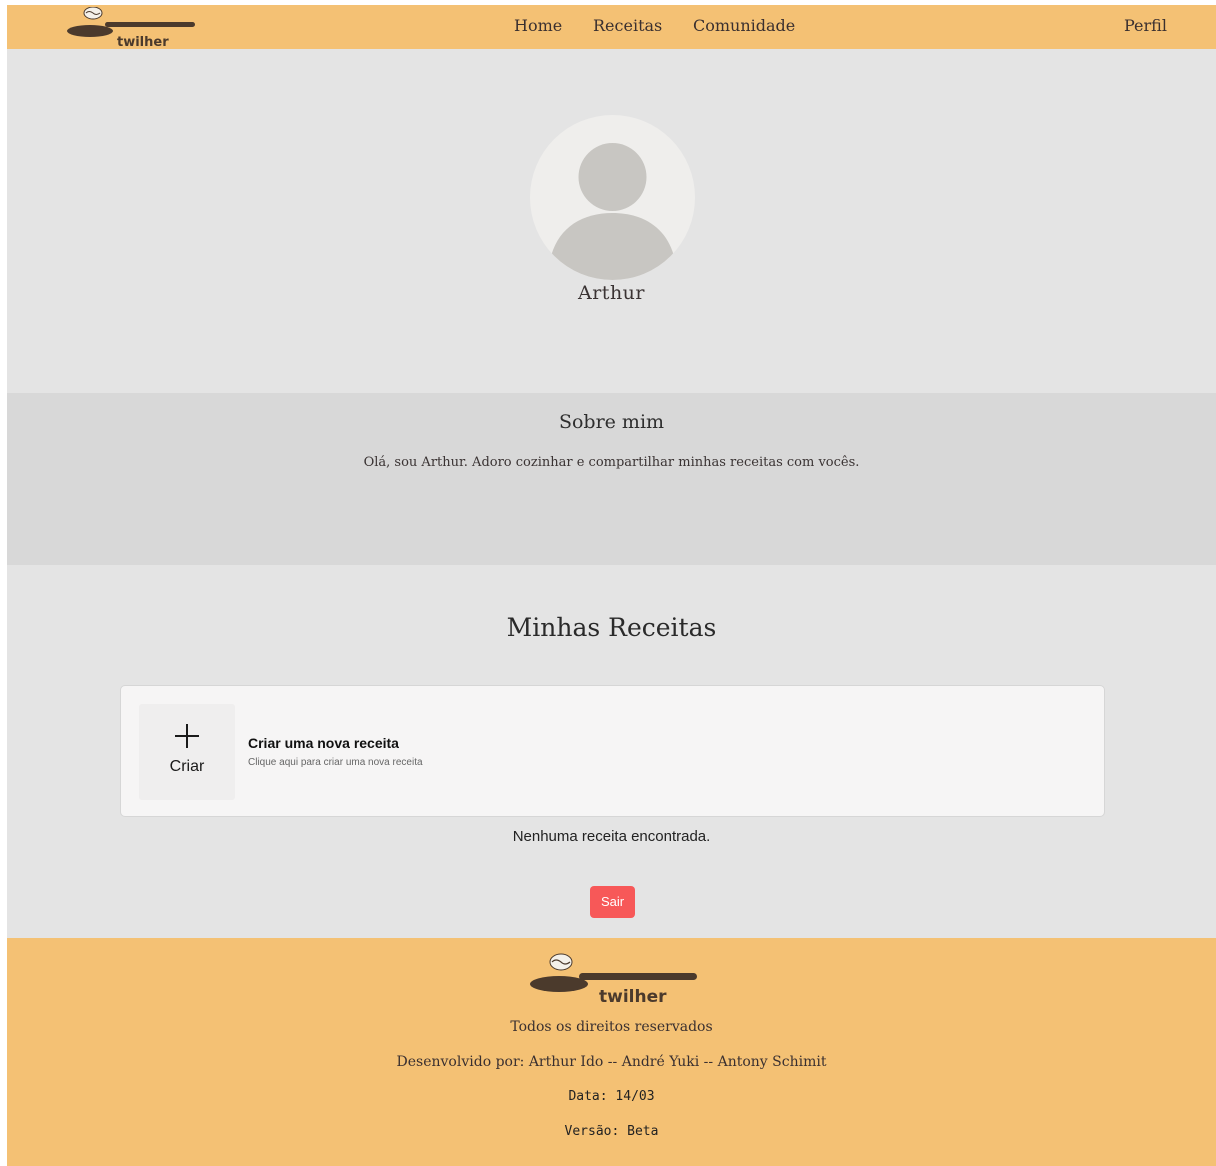 This screenshot has width=1216, height=1166. Describe the element at coordinates (613, 978) in the screenshot. I see `twilher-footer-logo: twilher` at that location.